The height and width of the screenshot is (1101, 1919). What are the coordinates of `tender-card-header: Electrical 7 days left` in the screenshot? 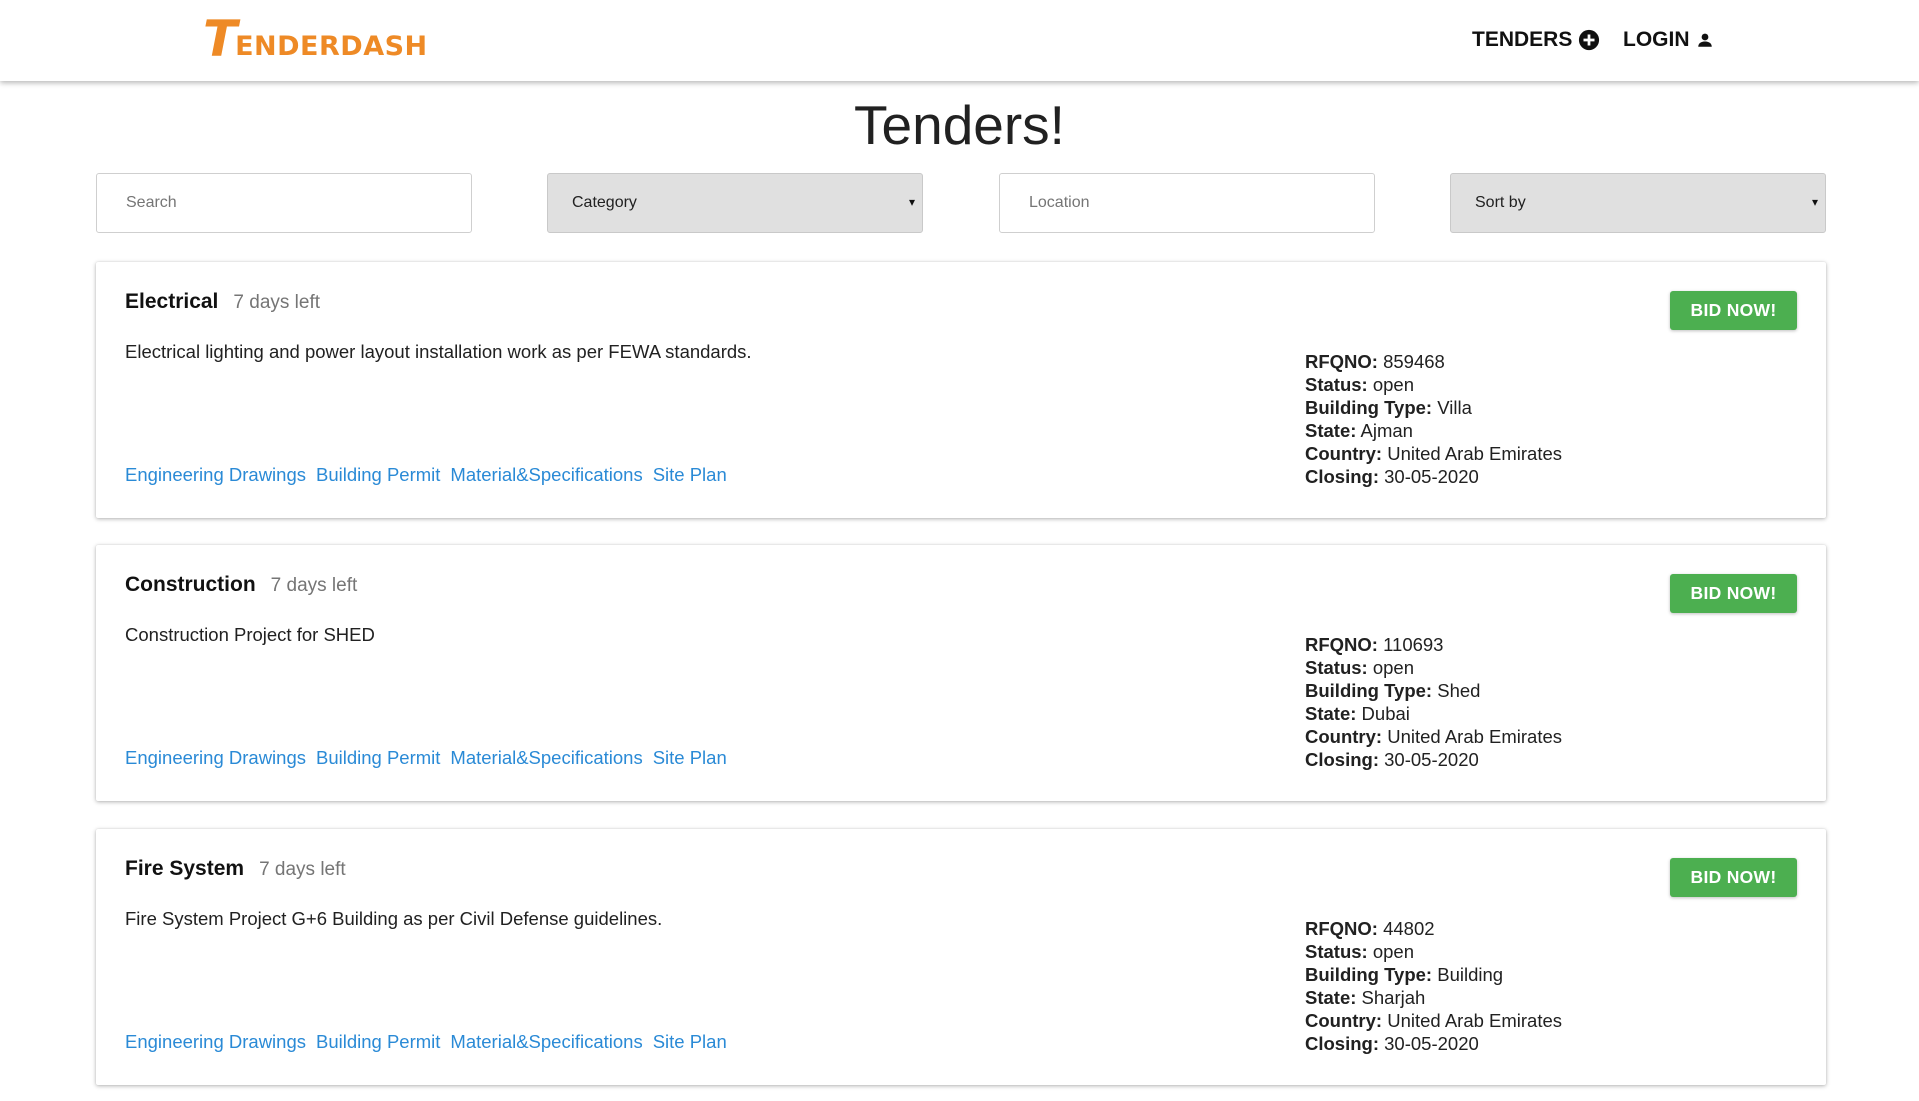 It's located at (222, 302).